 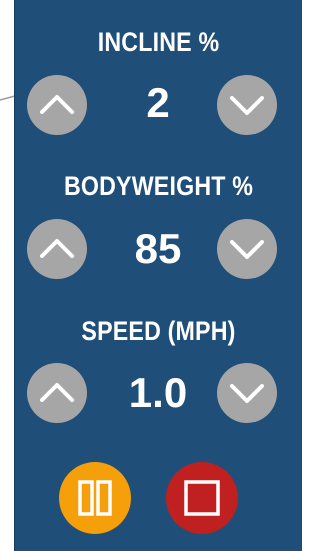 I want to click on bodyweight-down-button, so click(x=247, y=249).